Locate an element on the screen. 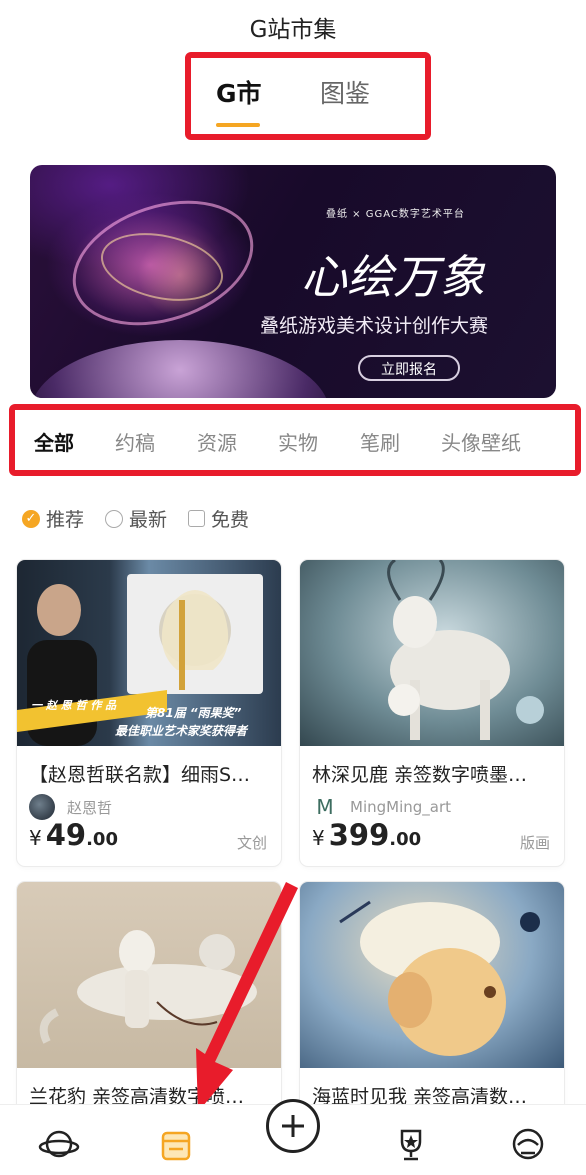 The image size is (586, 1175). add-icon is located at coordinates (293, 1126).